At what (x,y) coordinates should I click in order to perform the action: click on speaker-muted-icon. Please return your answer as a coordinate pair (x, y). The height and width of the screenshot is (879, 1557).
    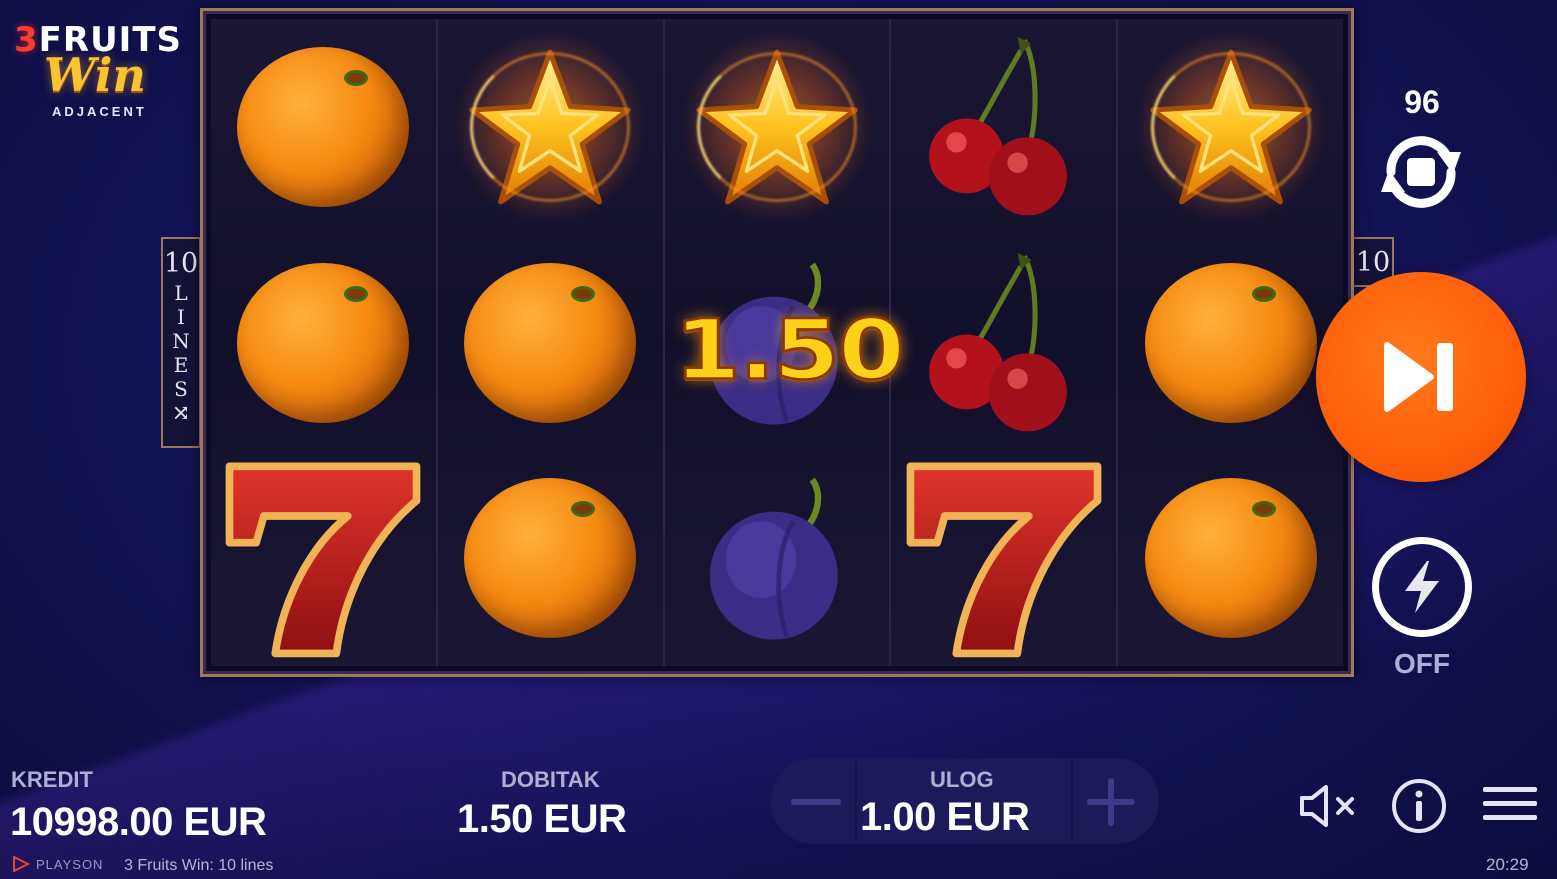
    Looking at the image, I should click on (1327, 806).